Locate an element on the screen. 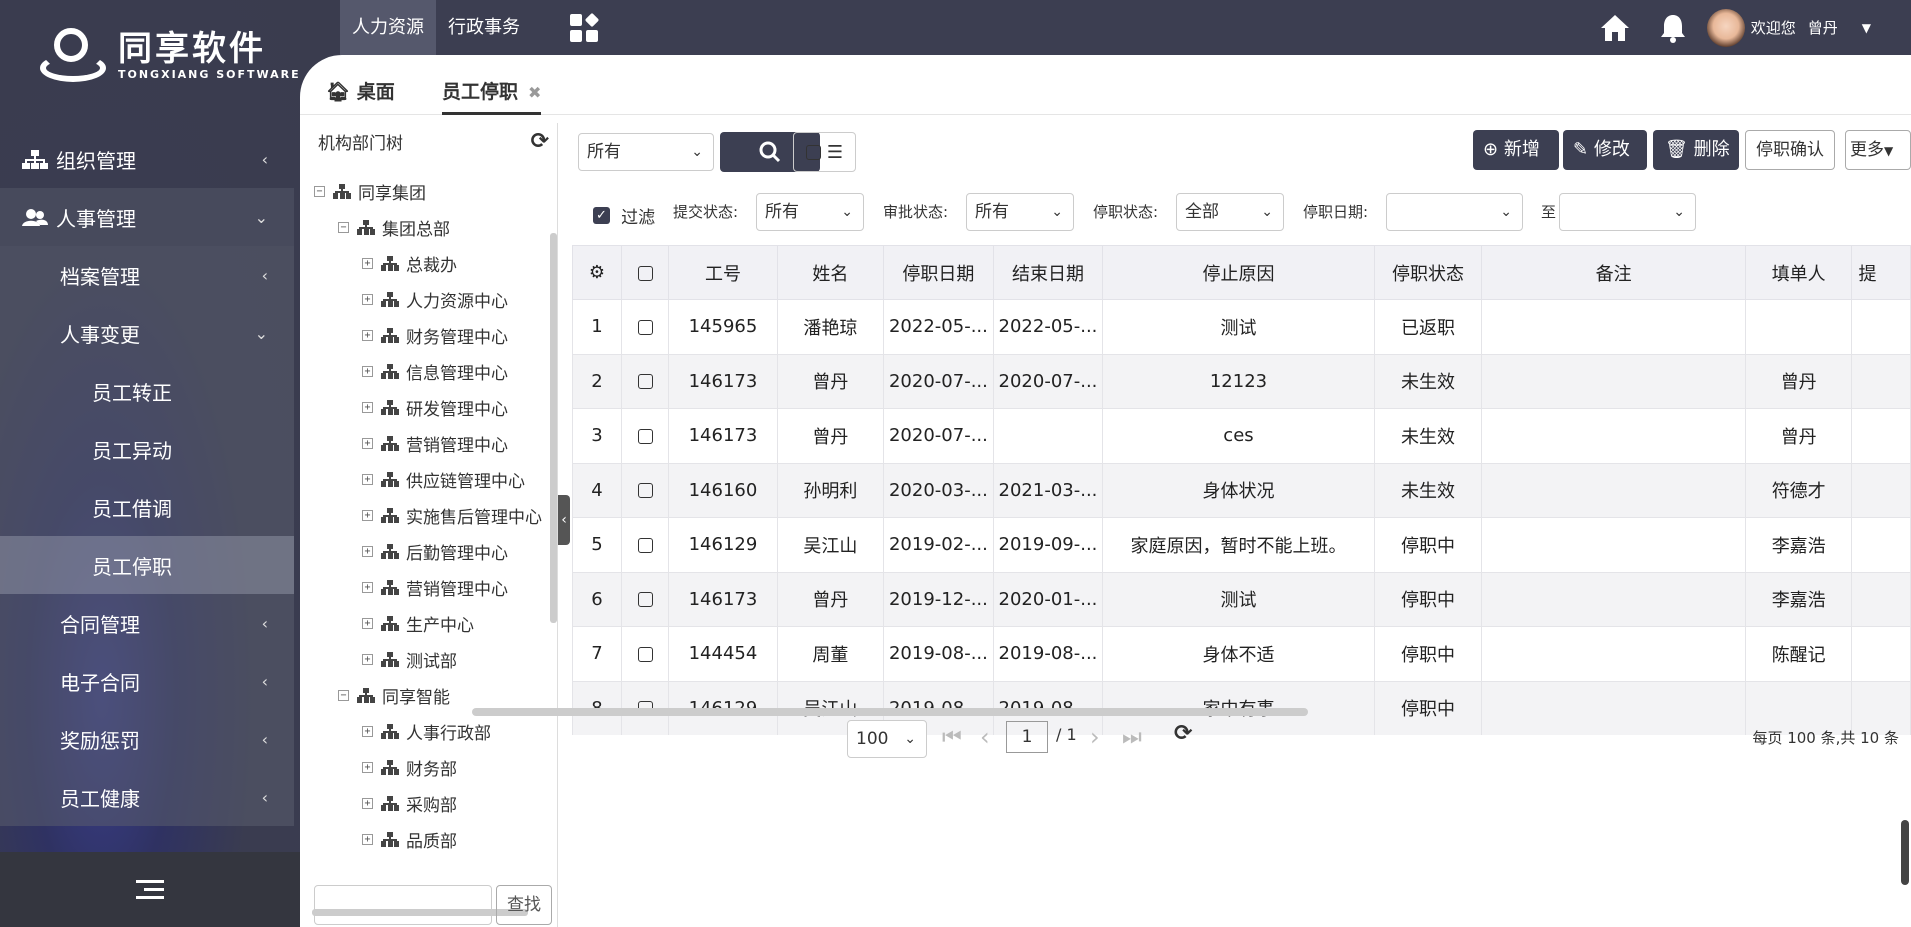  tree-search-button: 查找 is located at coordinates (524, 905).